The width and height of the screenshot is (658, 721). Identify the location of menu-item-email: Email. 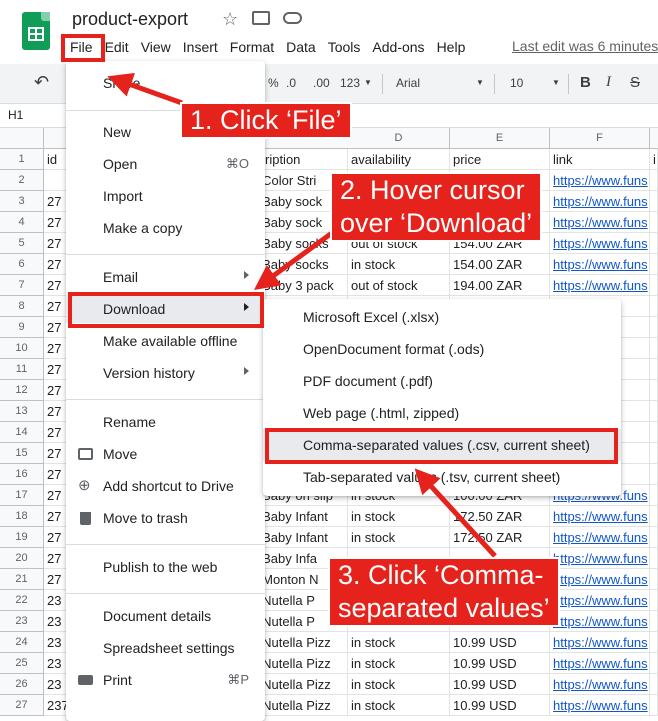
(165, 277).